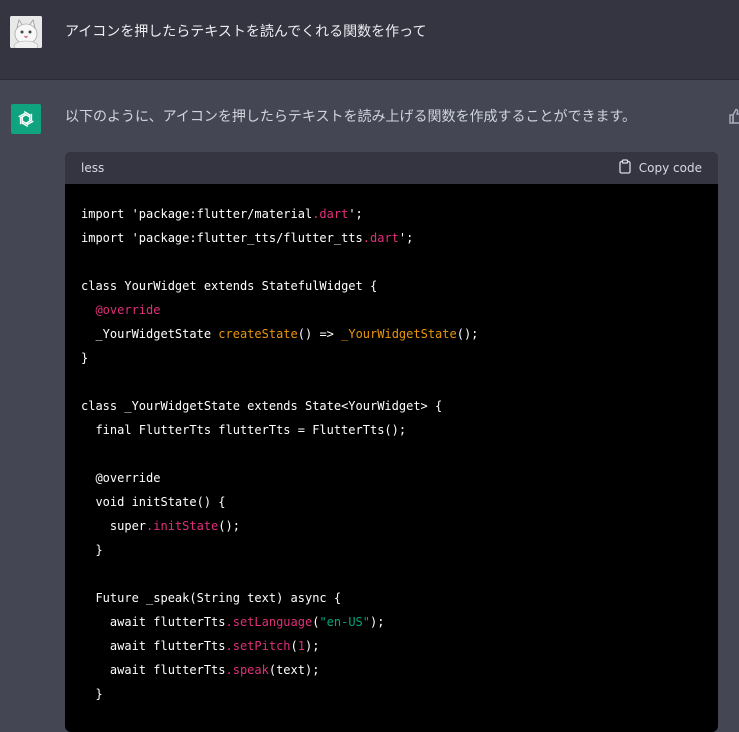 The image size is (739, 732). I want to click on code-line: import 'package:flutter/material.dart';, so click(391, 214).